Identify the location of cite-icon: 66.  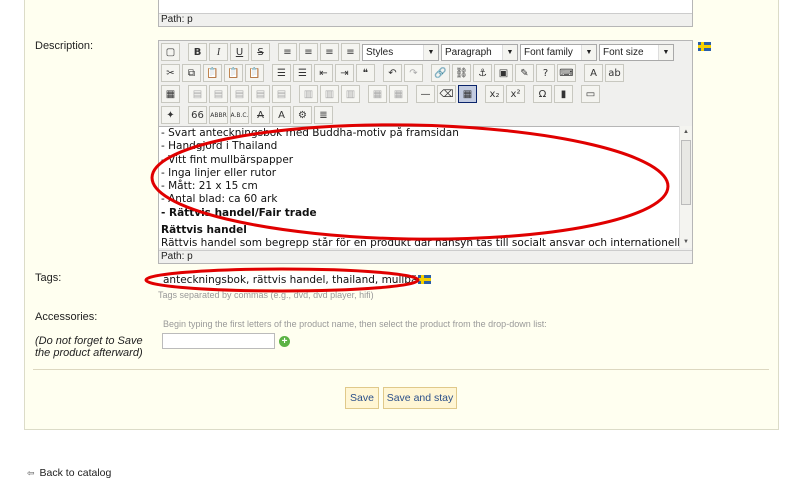
(197, 115).